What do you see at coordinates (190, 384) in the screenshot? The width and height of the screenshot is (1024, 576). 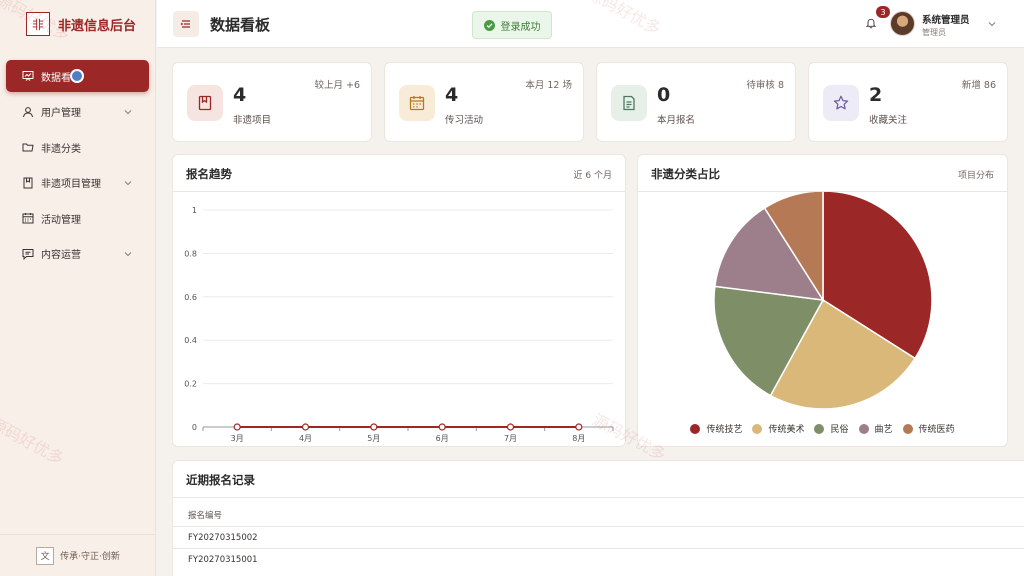 I see `y-tick-label: 0.2` at bounding box center [190, 384].